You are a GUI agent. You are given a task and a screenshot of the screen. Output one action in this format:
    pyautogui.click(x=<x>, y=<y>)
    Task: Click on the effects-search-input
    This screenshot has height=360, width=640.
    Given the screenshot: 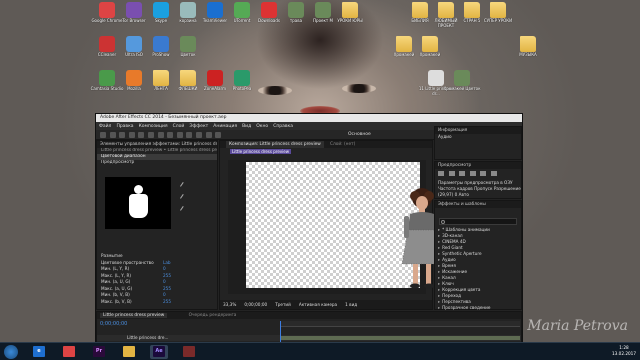 What is the action you would take?
    pyautogui.click(x=478, y=221)
    